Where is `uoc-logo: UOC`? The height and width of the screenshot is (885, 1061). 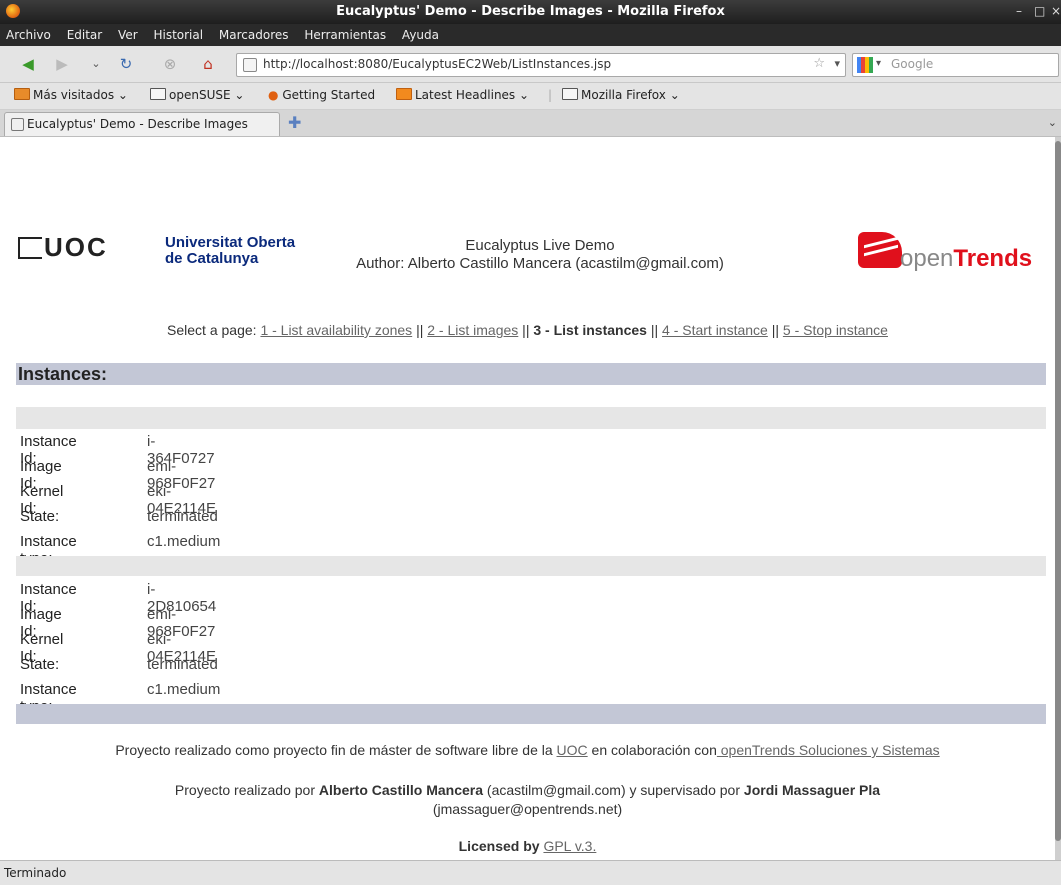 uoc-logo: UOC is located at coordinates (76, 247).